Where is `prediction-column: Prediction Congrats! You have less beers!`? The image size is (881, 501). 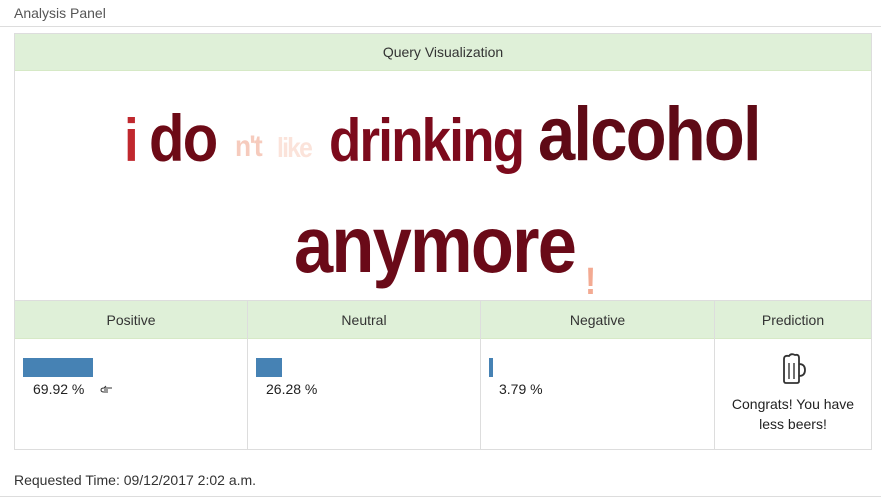
prediction-column: Prediction Congrats! You have less beers! is located at coordinates (793, 375).